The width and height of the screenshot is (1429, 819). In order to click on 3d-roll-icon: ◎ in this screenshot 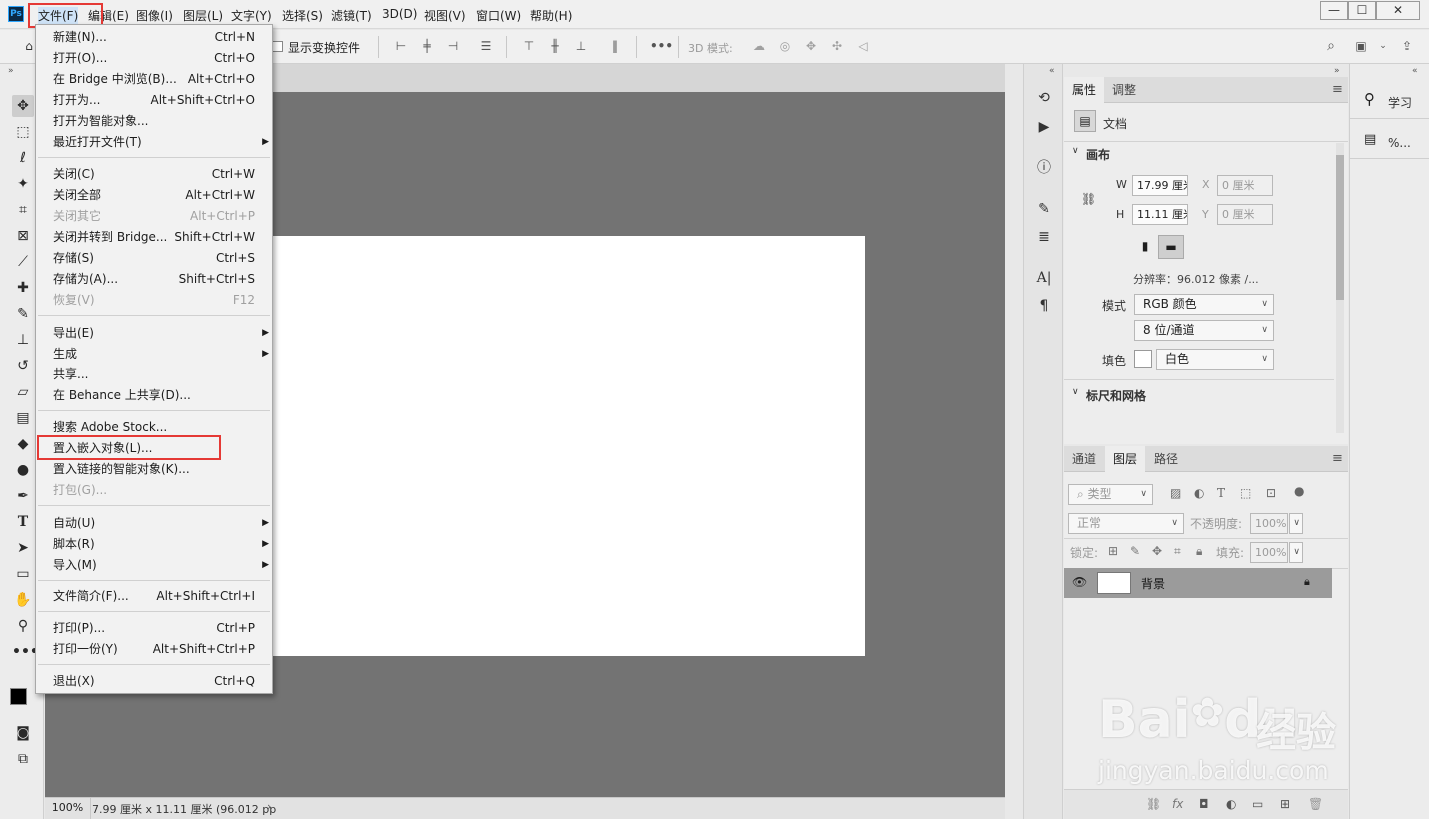, I will do `click(785, 46)`.